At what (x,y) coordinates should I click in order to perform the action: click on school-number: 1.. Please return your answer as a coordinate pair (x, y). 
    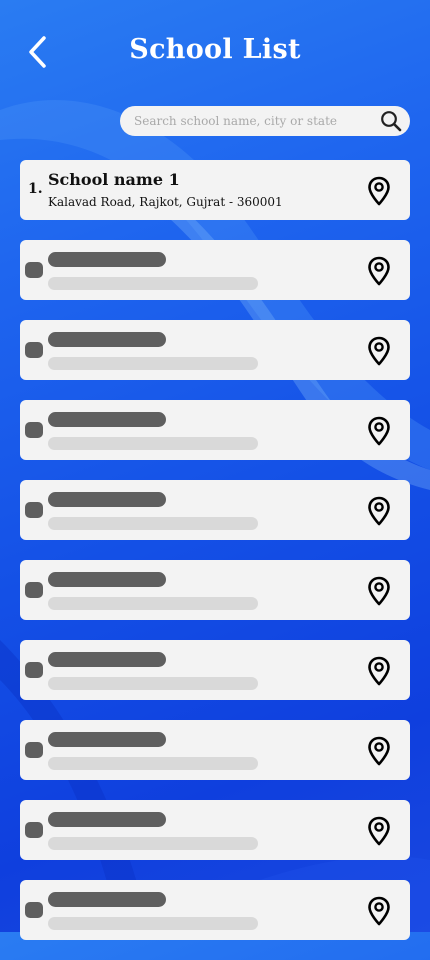
    Looking at the image, I should click on (35, 189).